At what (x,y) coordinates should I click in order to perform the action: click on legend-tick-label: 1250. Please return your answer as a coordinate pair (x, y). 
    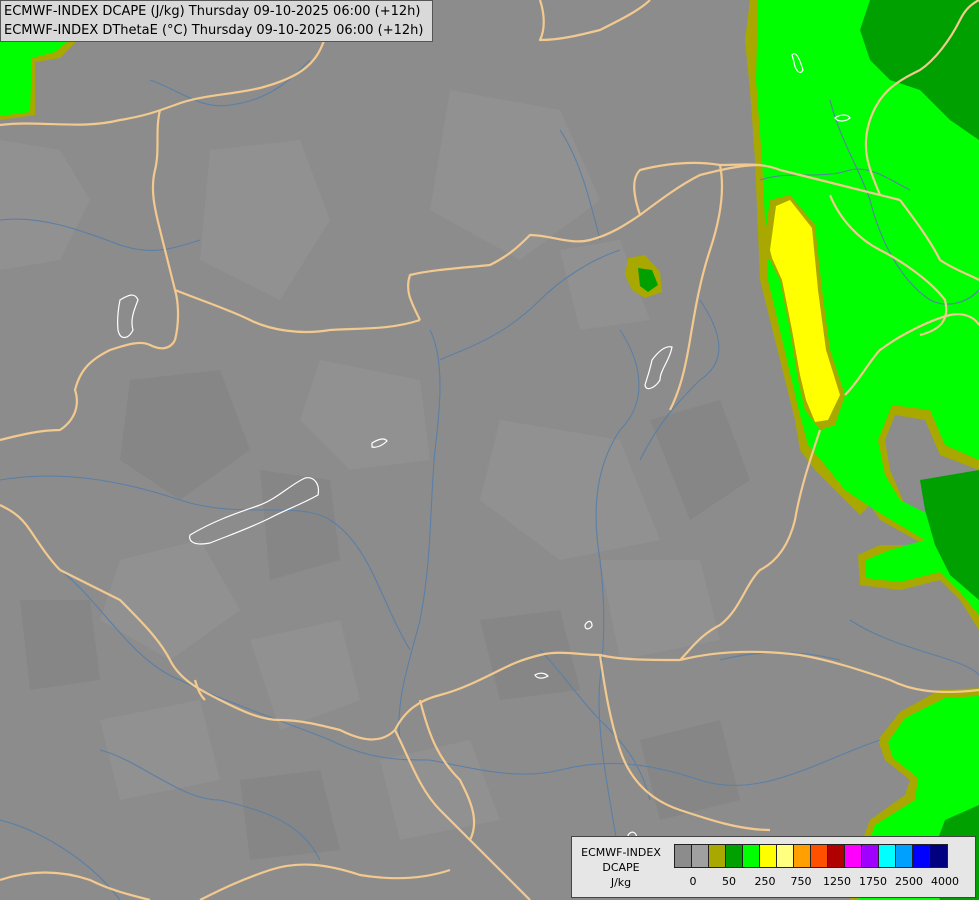
    Looking at the image, I should click on (837, 881).